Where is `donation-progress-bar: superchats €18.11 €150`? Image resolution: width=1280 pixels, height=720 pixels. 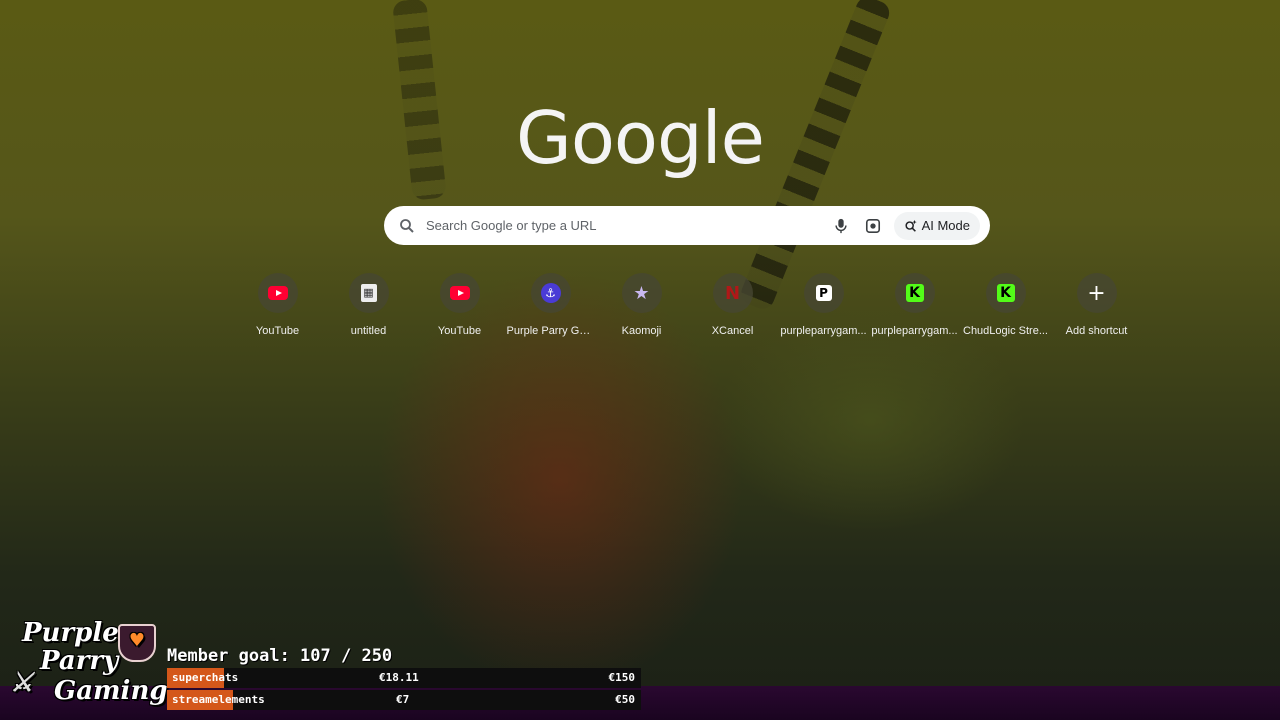 donation-progress-bar: superchats €18.11 €150 is located at coordinates (404, 678).